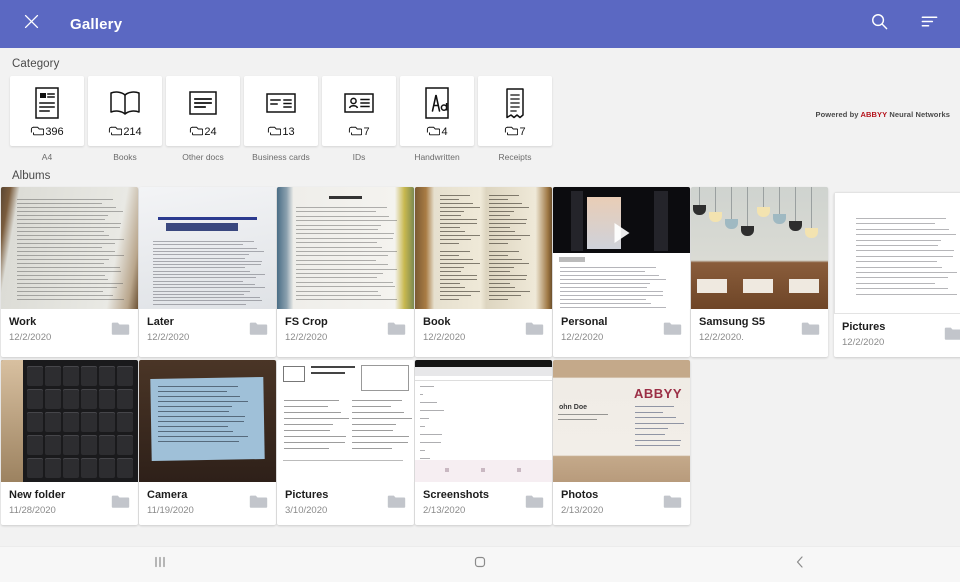 Image resolution: width=960 pixels, height=582 pixels. What do you see at coordinates (864, 327) in the screenshot?
I see `album-title: Pictures` at bounding box center [864, 327].